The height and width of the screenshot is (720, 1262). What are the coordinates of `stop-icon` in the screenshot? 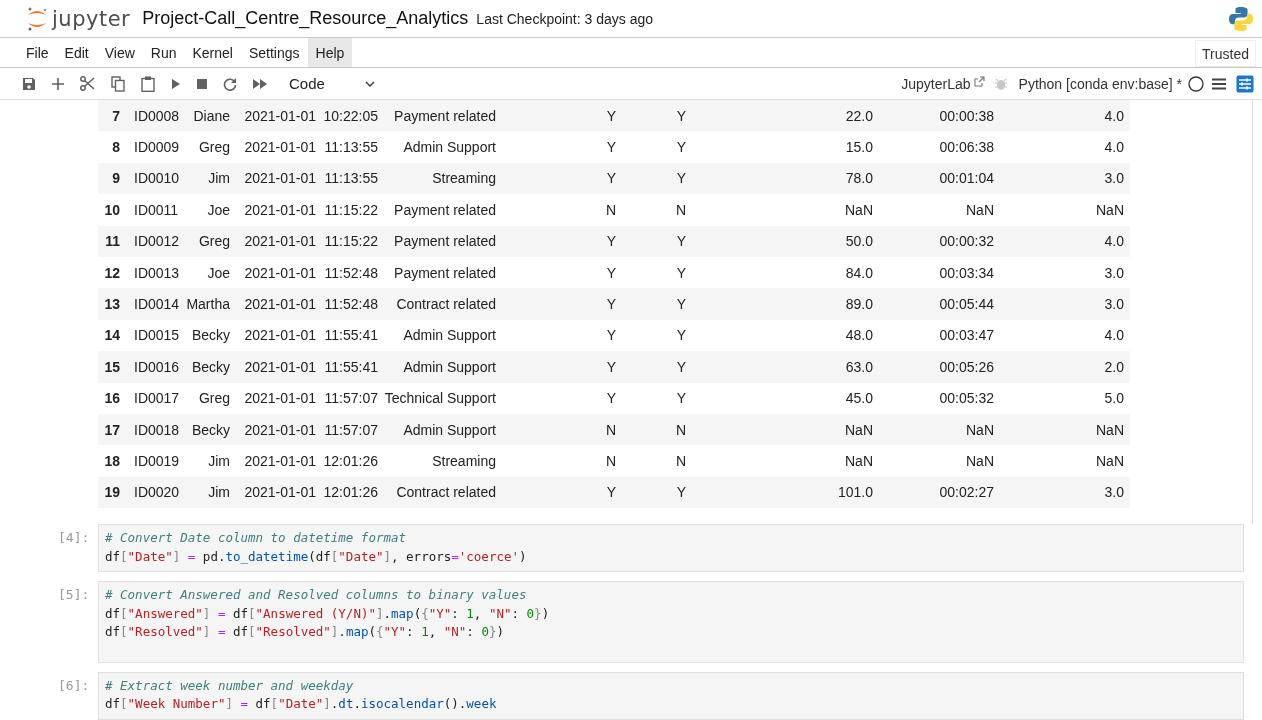 It's located at (202, 83).